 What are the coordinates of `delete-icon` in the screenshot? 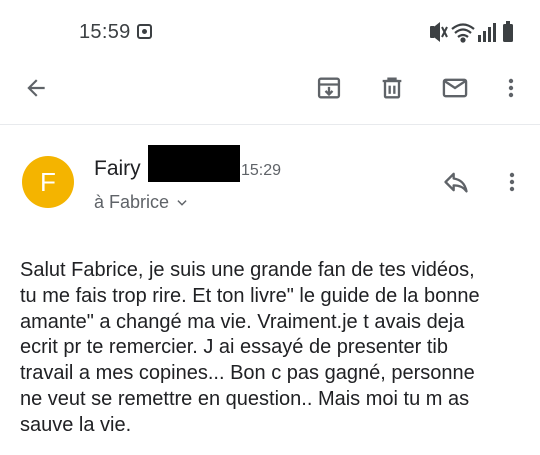 It's located at (392, 88).